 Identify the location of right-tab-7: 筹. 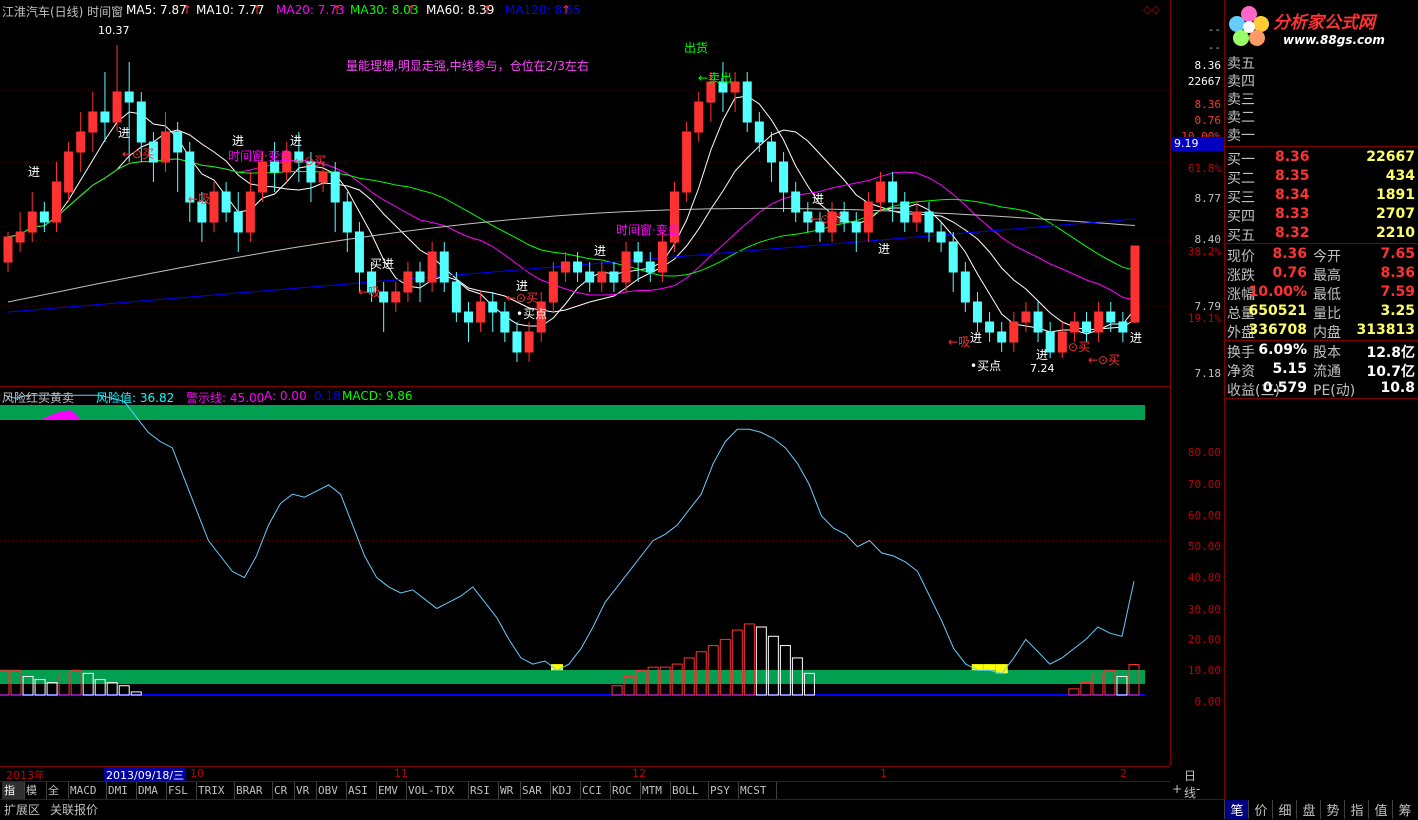
(1404, 809).